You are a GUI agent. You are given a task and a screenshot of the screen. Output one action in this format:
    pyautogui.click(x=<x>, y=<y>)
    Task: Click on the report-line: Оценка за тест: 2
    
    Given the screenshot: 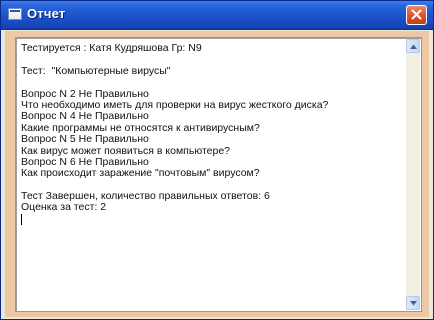 What is the action you would take?
    pyautogui.click(x=64, y=207)
    